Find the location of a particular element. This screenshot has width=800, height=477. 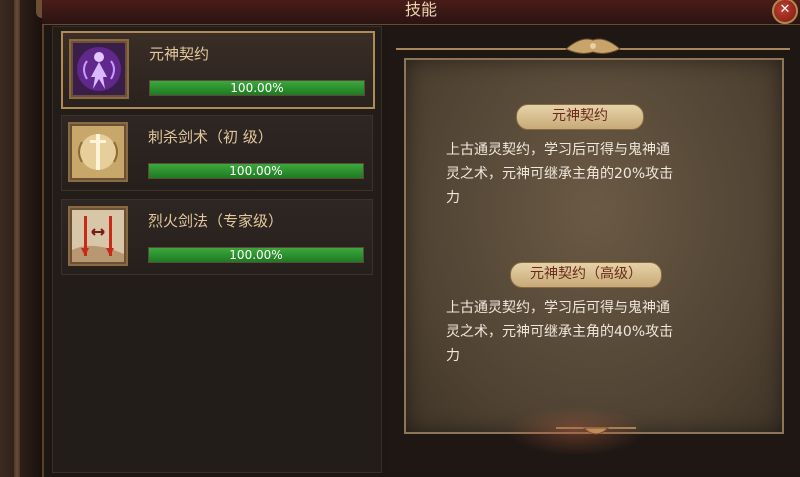

section-description: 上古通灵契约，学习后可得与鬼神通 灵之术，元神可继承主角的40%攻击 力 is located at coordinates (596, 332).